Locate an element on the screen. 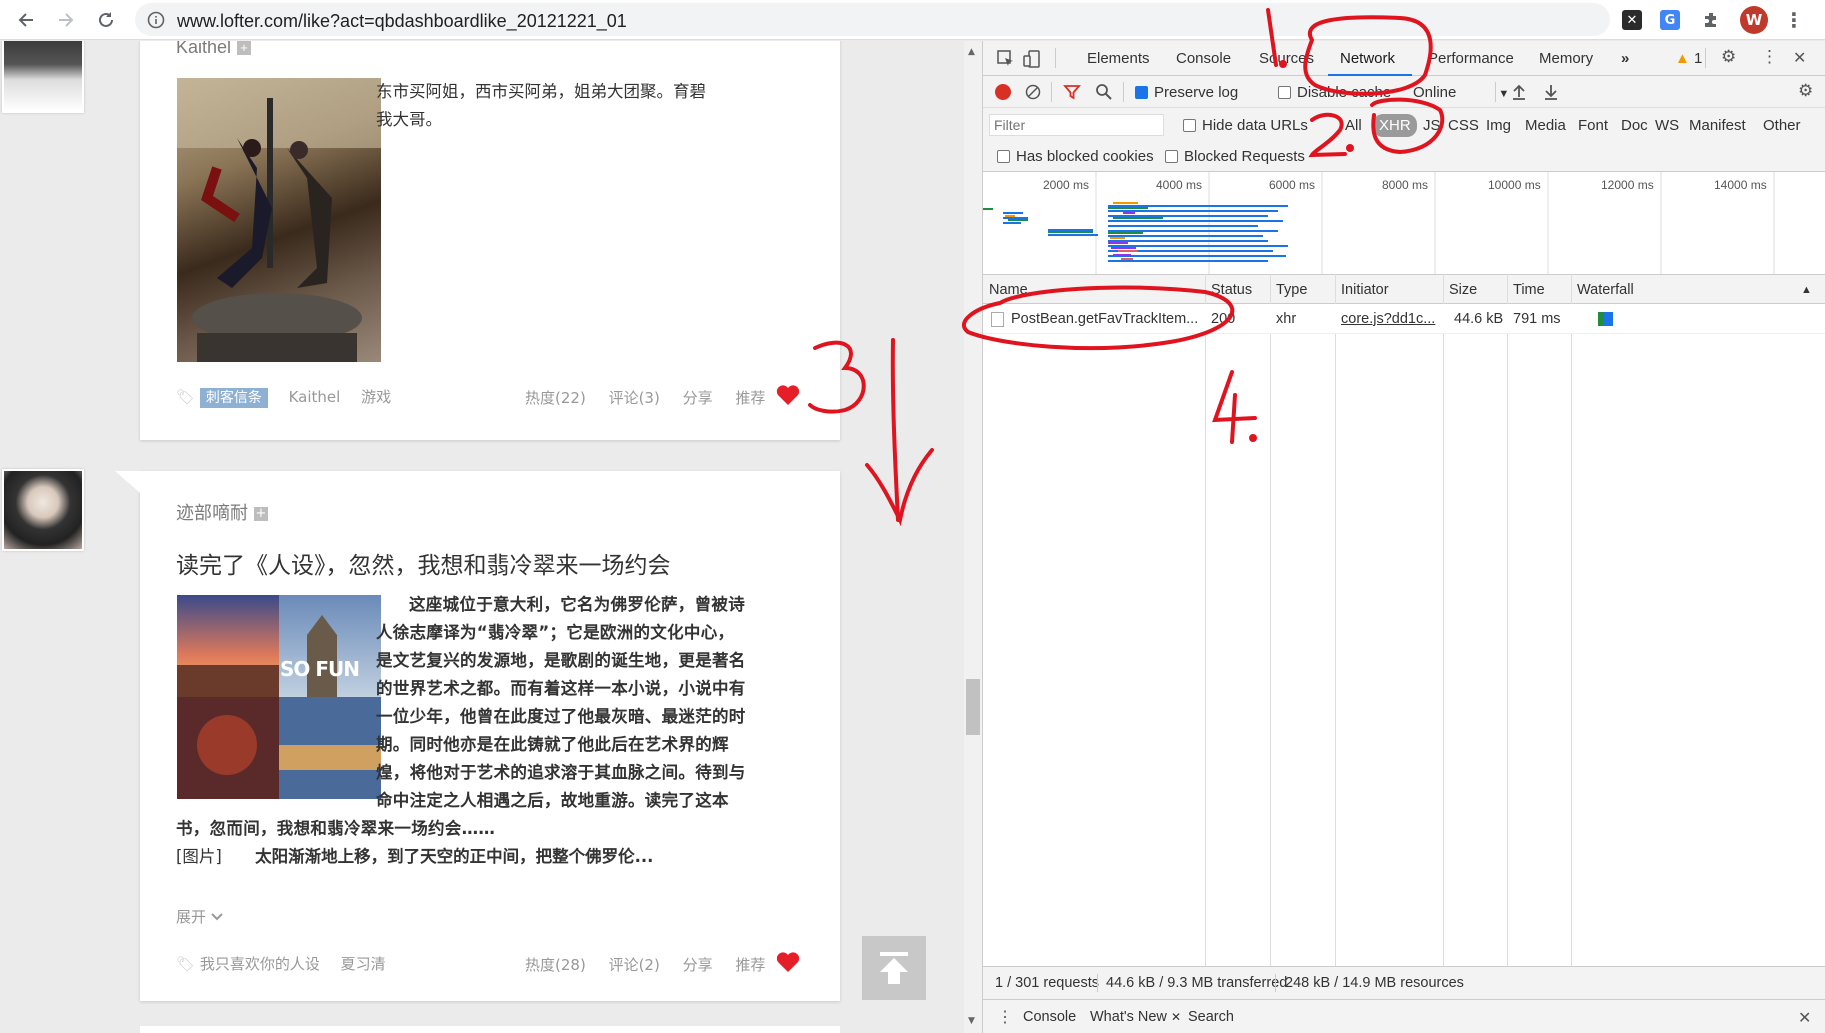 The image size is (1825, 1033). sort-up-icon: ▲ is located at coordinates (1806, 290).